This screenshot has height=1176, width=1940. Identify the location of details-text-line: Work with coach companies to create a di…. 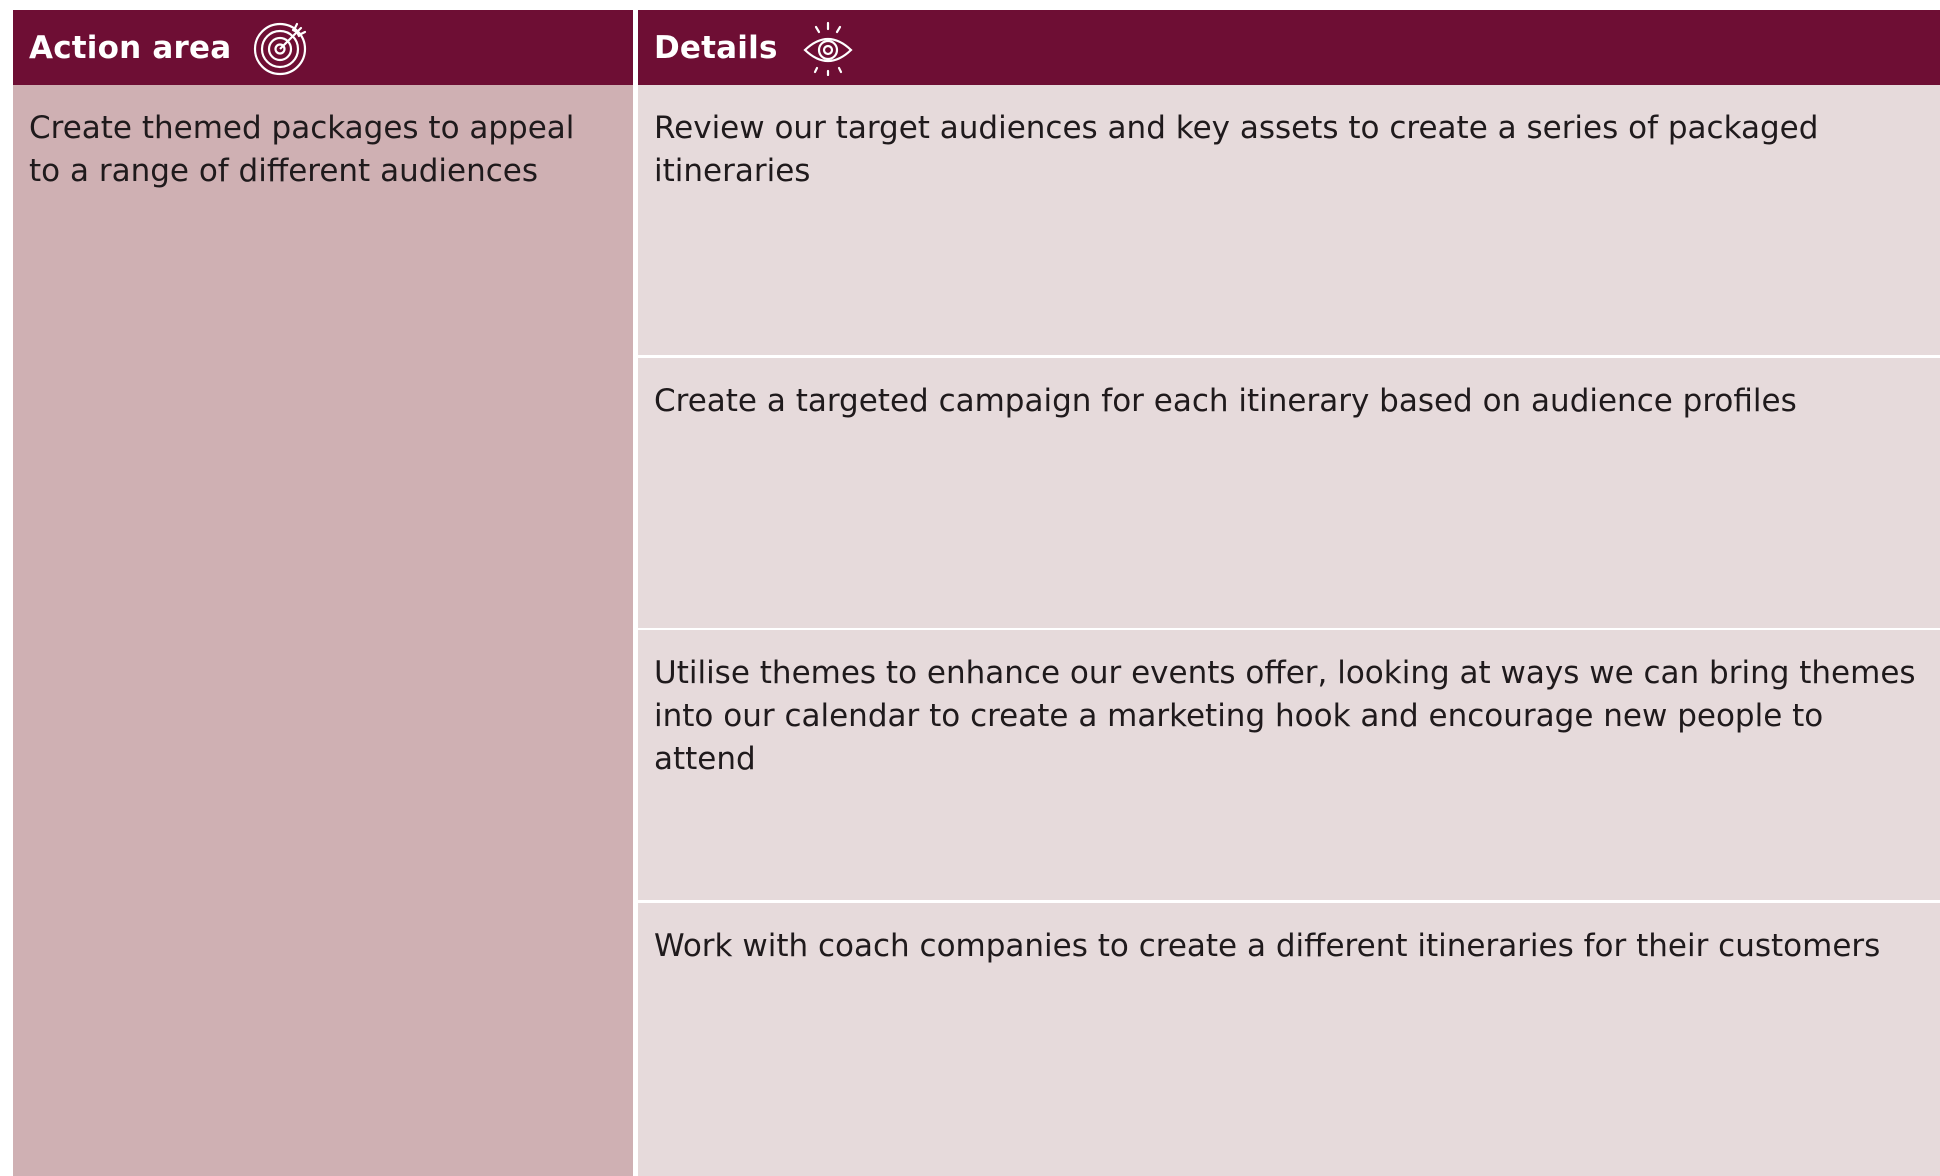
(1267, 946).